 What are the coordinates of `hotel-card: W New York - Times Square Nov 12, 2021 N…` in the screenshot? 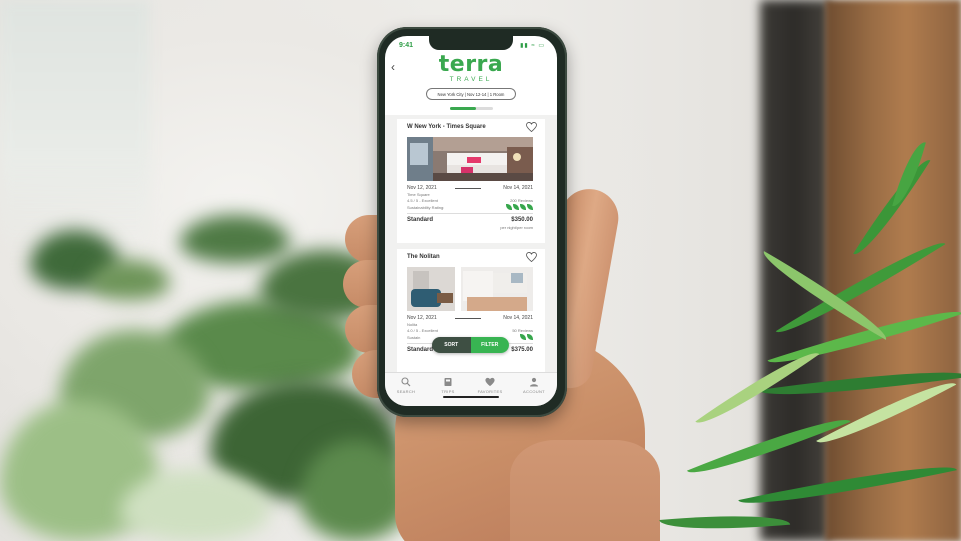 It's located at (471, 181).